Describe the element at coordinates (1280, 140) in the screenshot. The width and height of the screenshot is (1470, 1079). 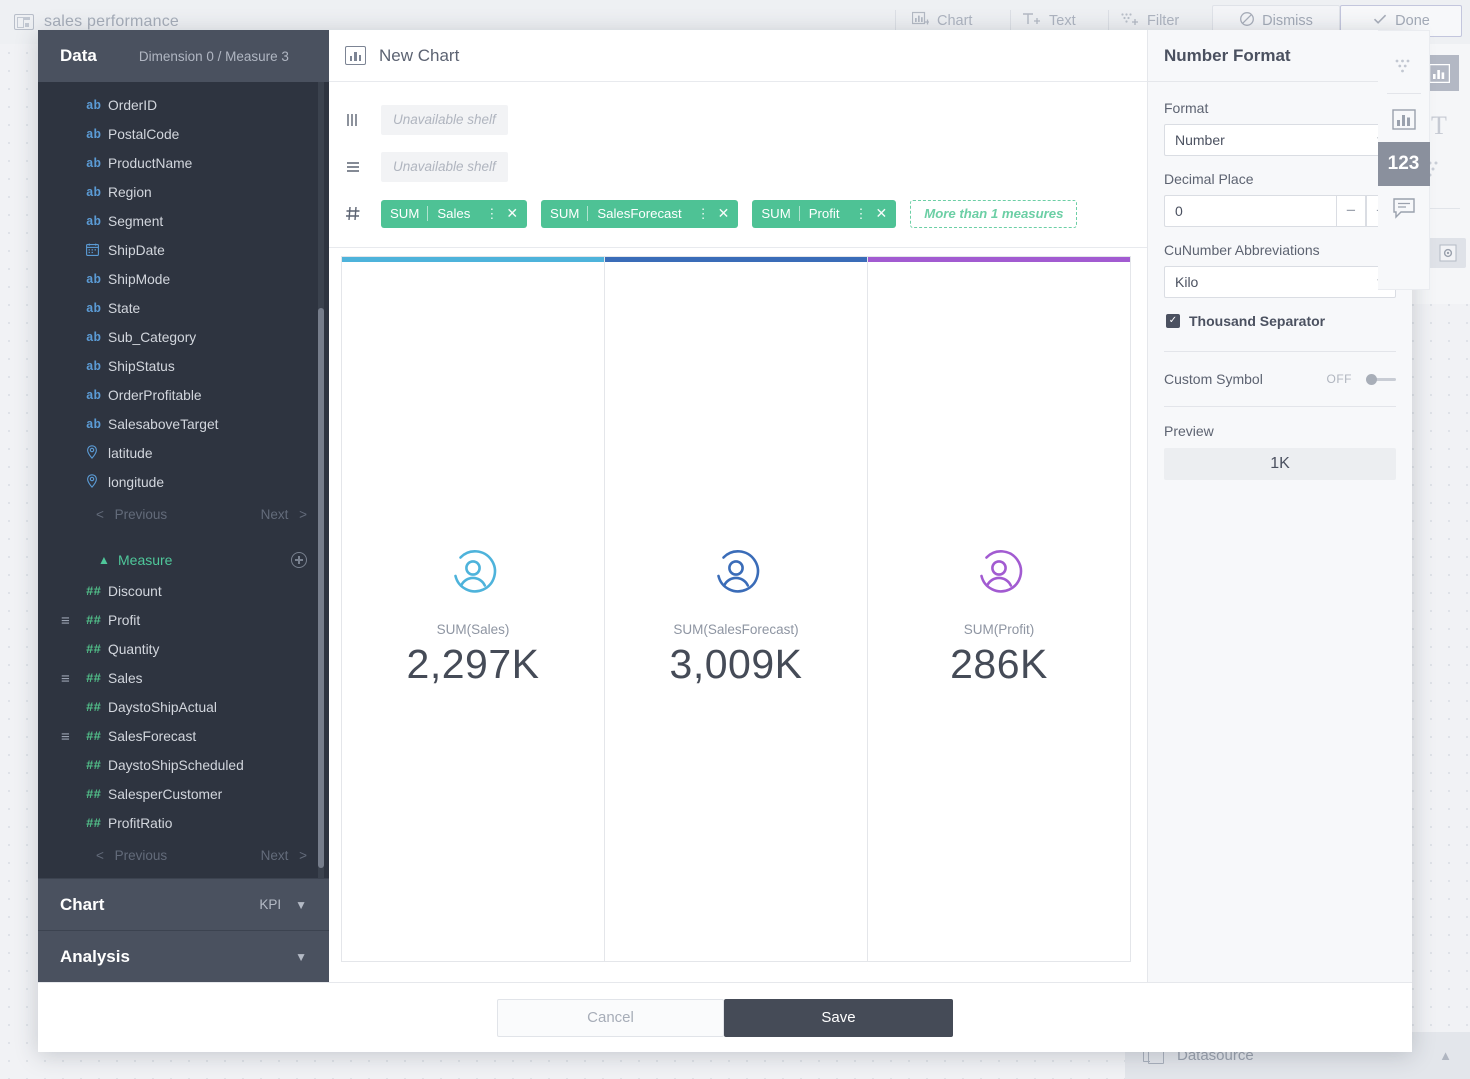
I see `format-select: Number ▼` at that location.